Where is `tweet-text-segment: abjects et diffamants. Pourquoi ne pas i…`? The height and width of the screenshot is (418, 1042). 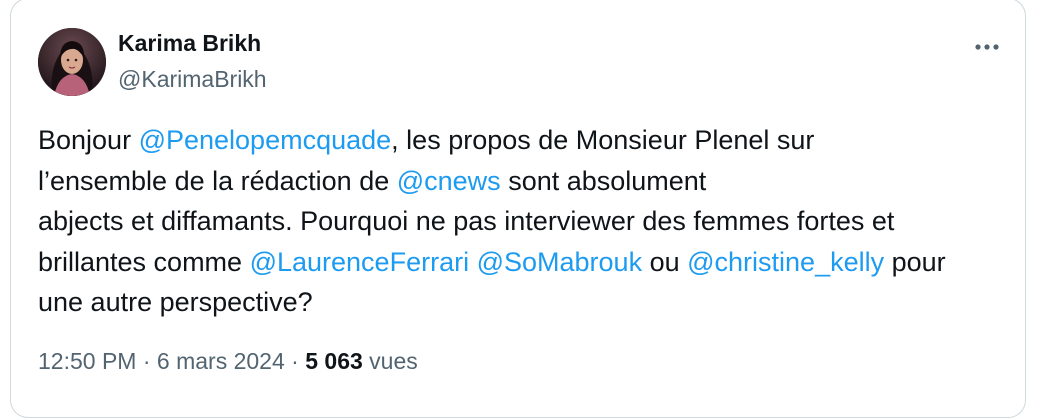
tweet-text-segment: abjects et diffamants. Pourquoi ne pas i… is located at coordinates (466, 221).